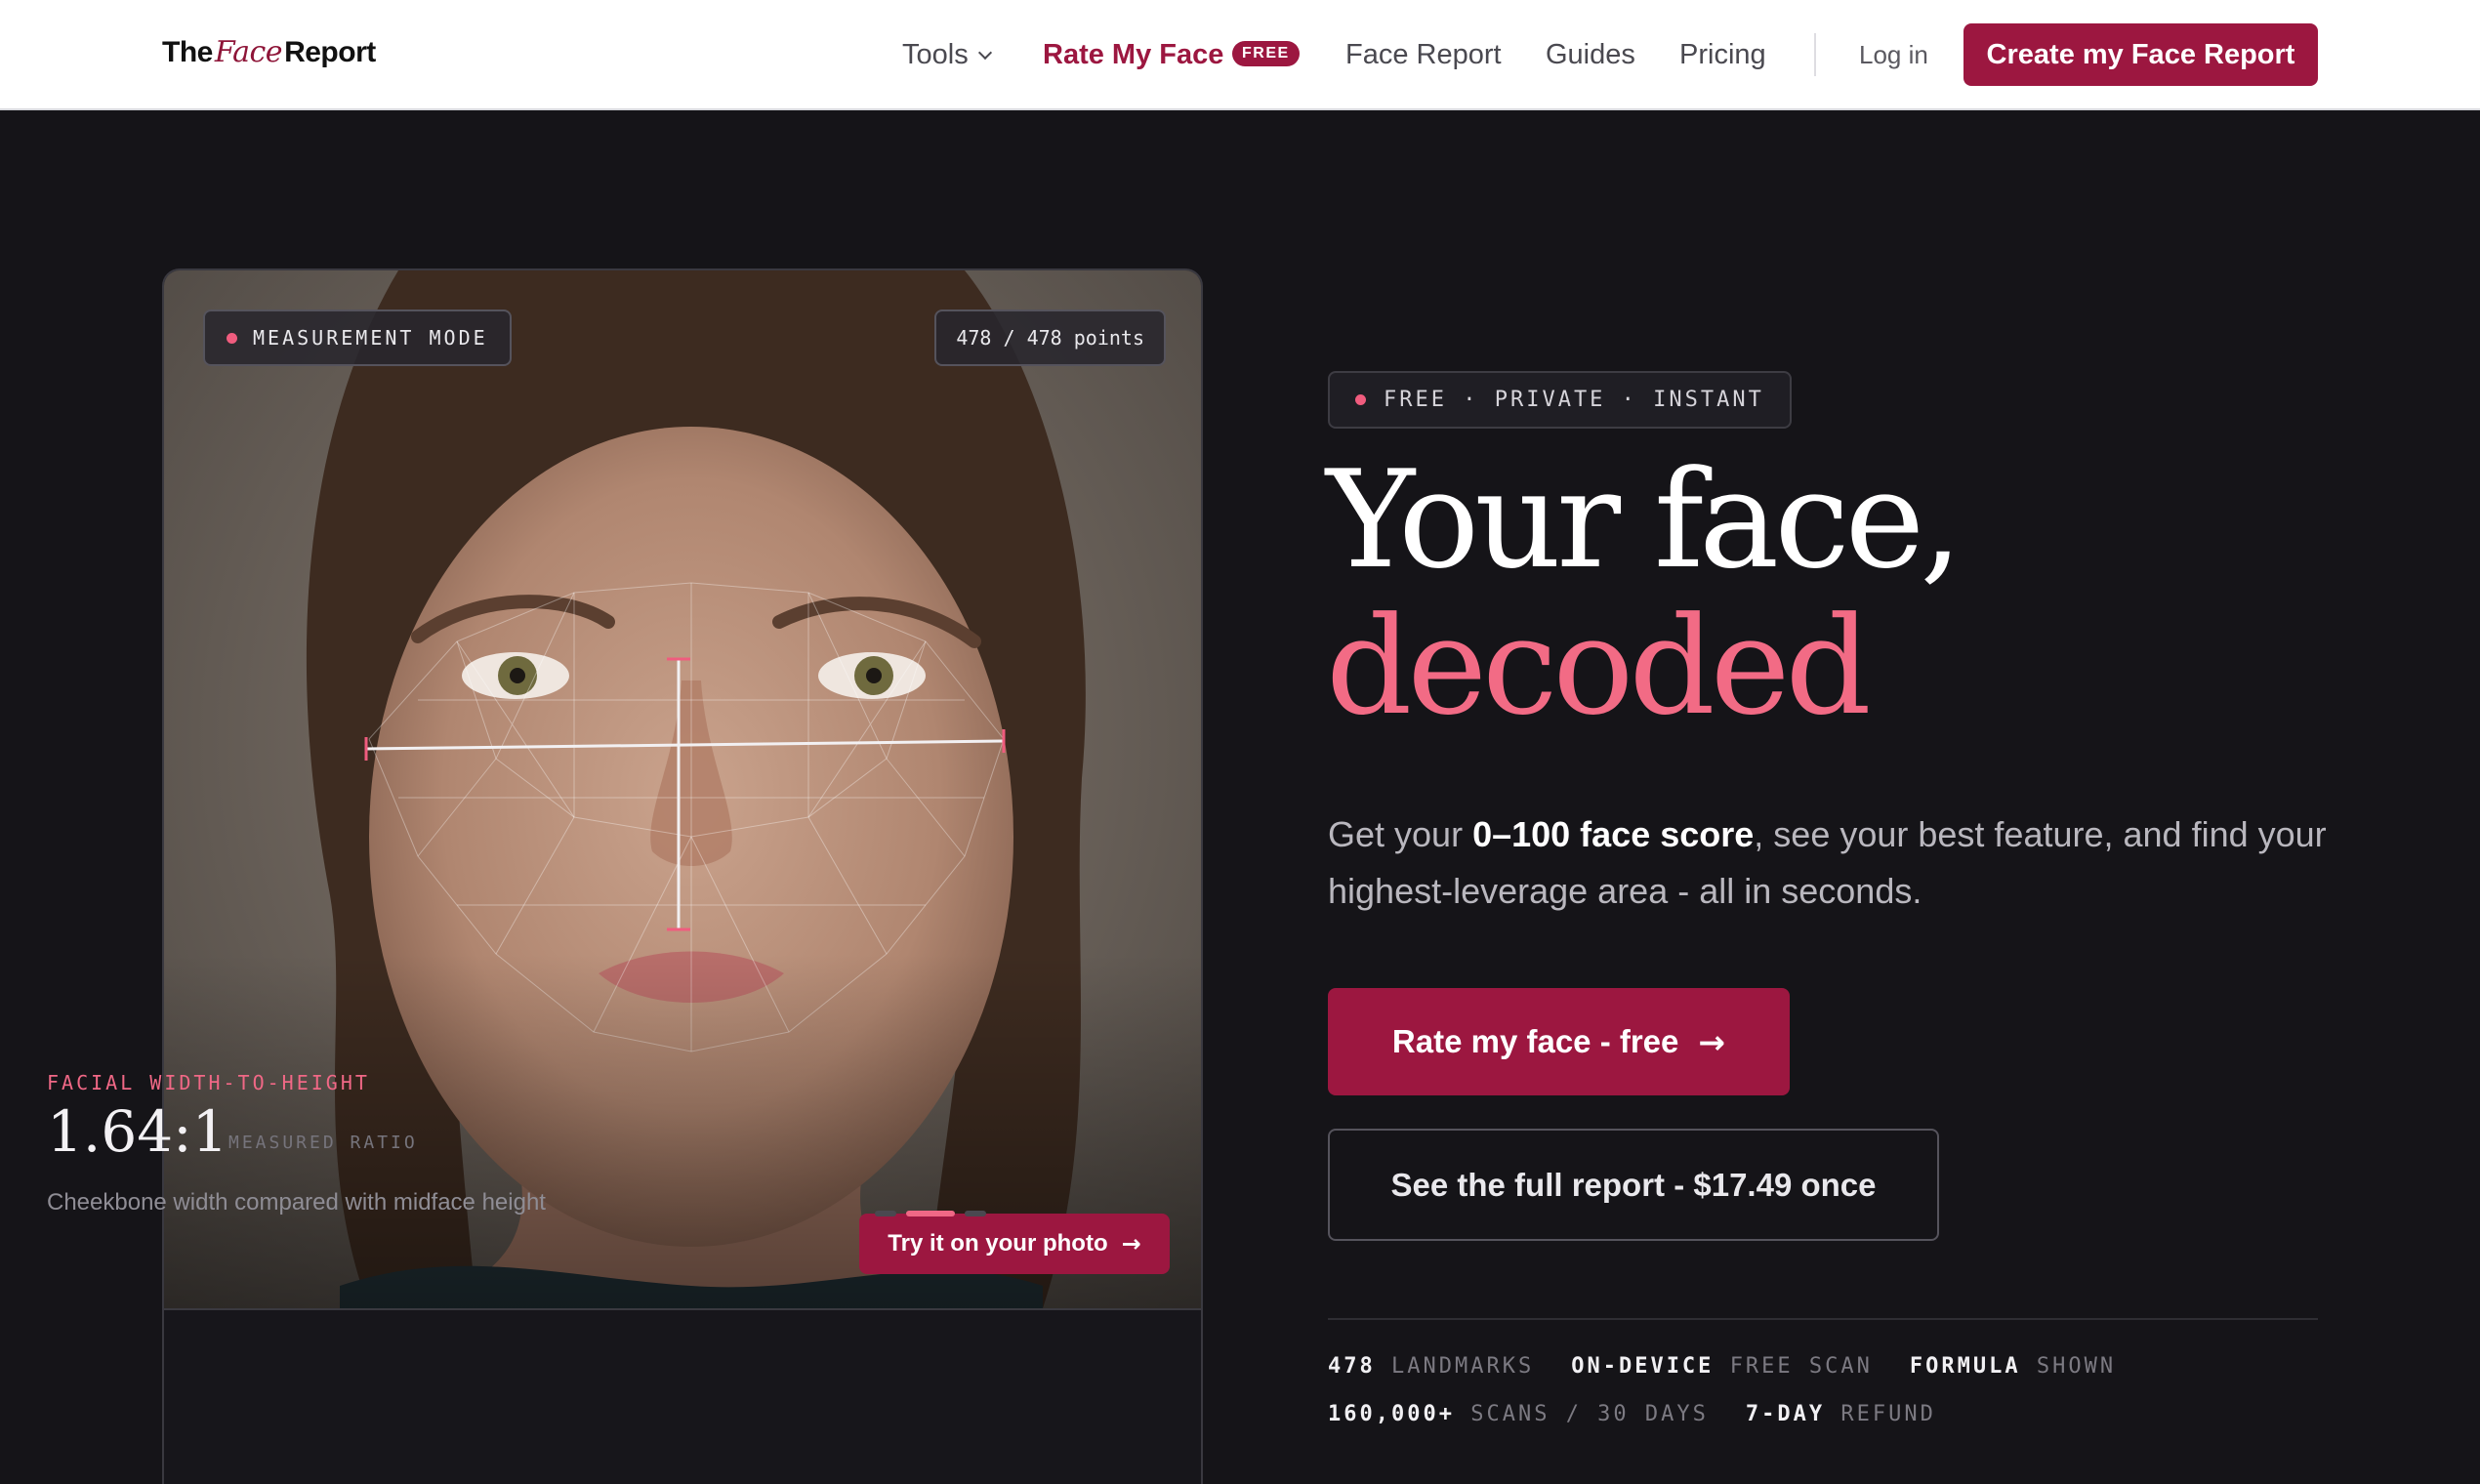 The image size is (2480, 1484). Describe the element at coordinates (1599, 667) in the screenshot. I see `hero-title-accent: decoded` at that location.